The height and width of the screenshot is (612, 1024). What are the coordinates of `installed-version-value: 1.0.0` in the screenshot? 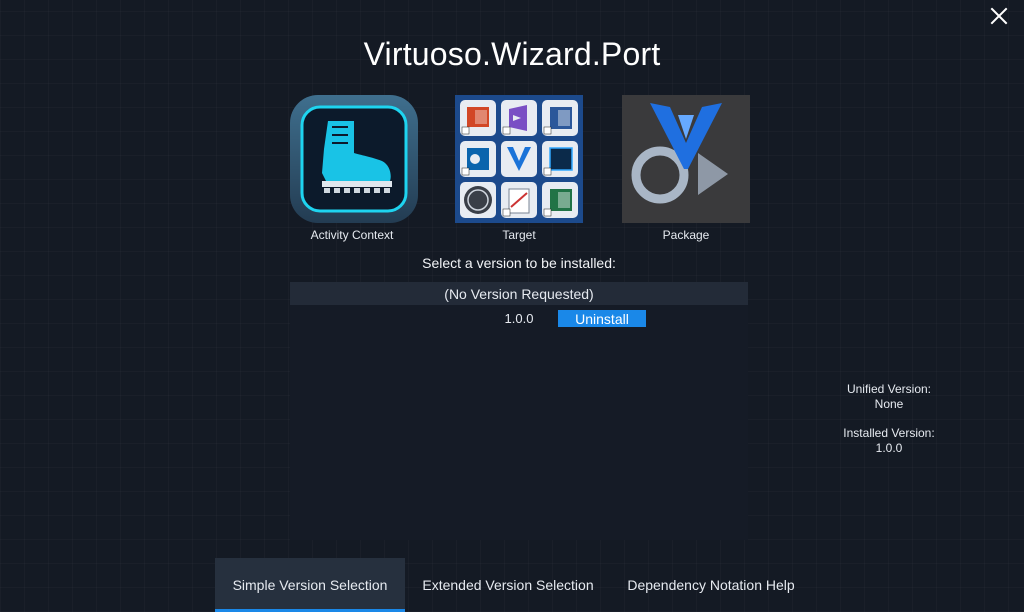 It's located at (889, 448).